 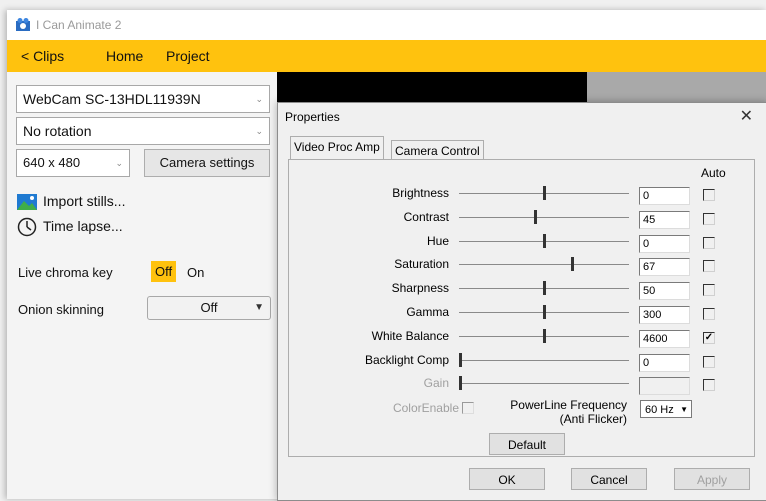 What do you see at coordinates (609, 479) in the screenshot?
I see `cancel-button: Cancel` at bounding box center [609, 479].